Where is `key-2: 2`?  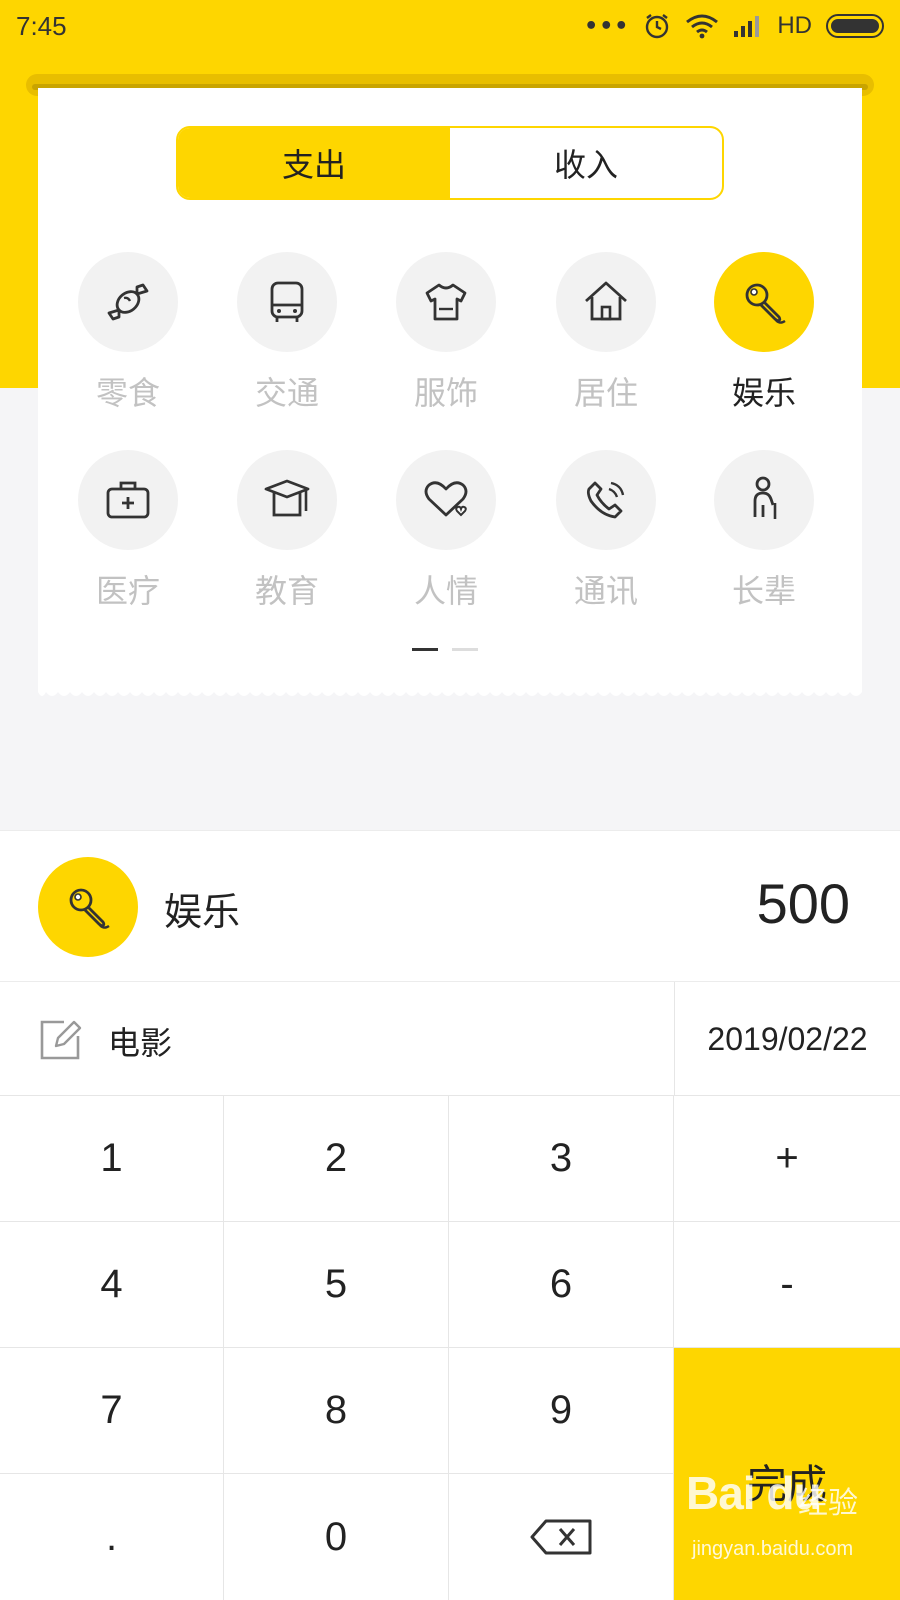
key-2: 2 is located at coordinates (336, 1159).